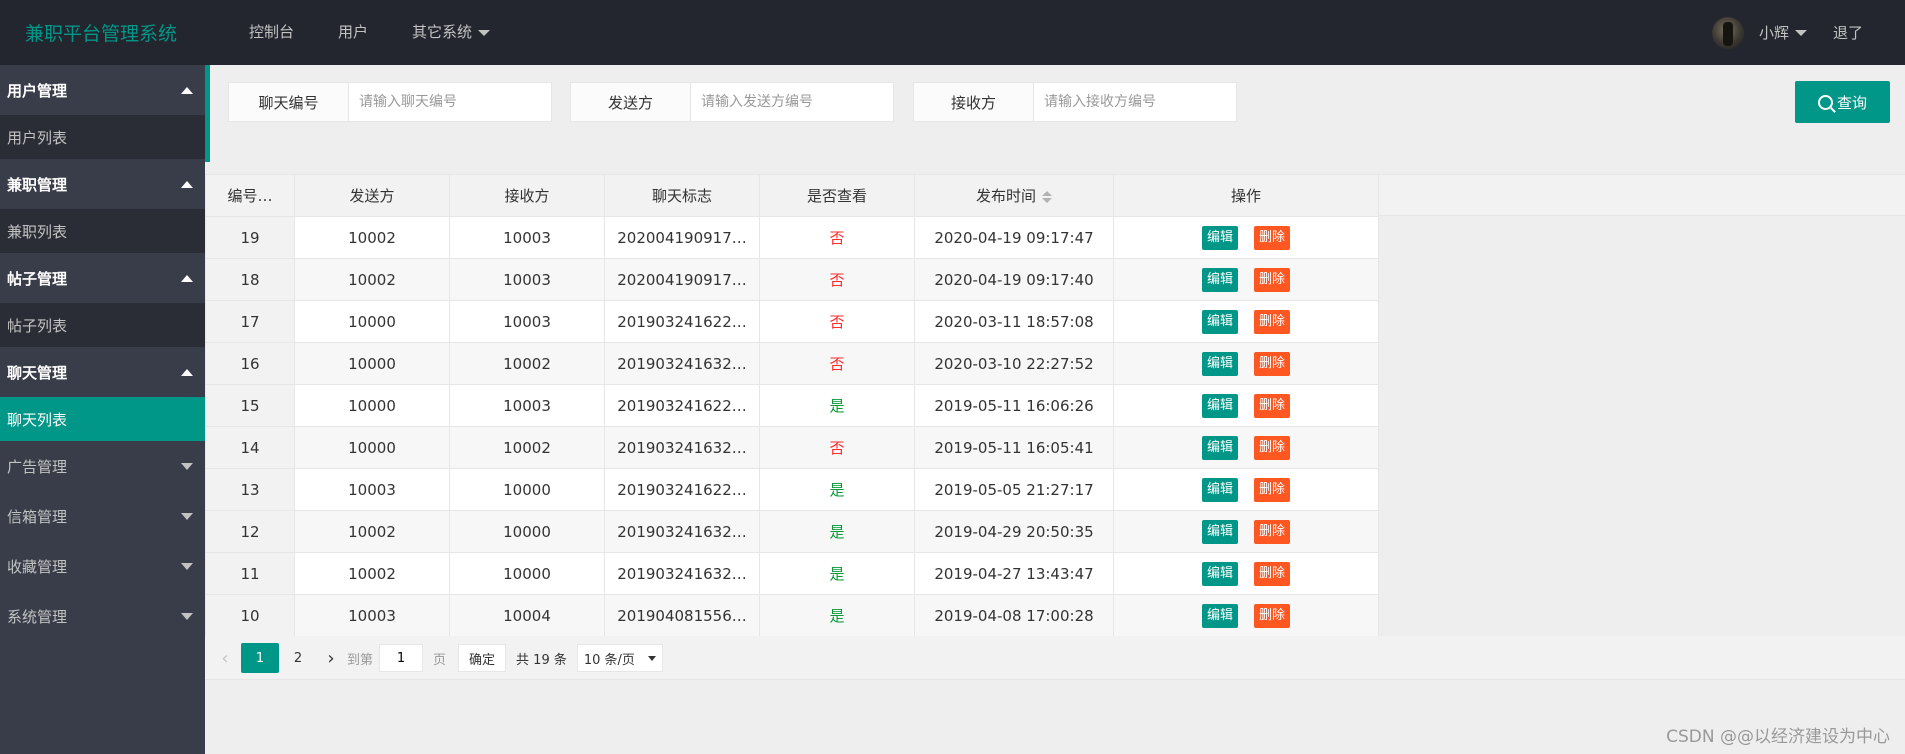 The image size is (1905, 754). I want to click on column-header-publish-time: 发布时间, so click(1014, 195).